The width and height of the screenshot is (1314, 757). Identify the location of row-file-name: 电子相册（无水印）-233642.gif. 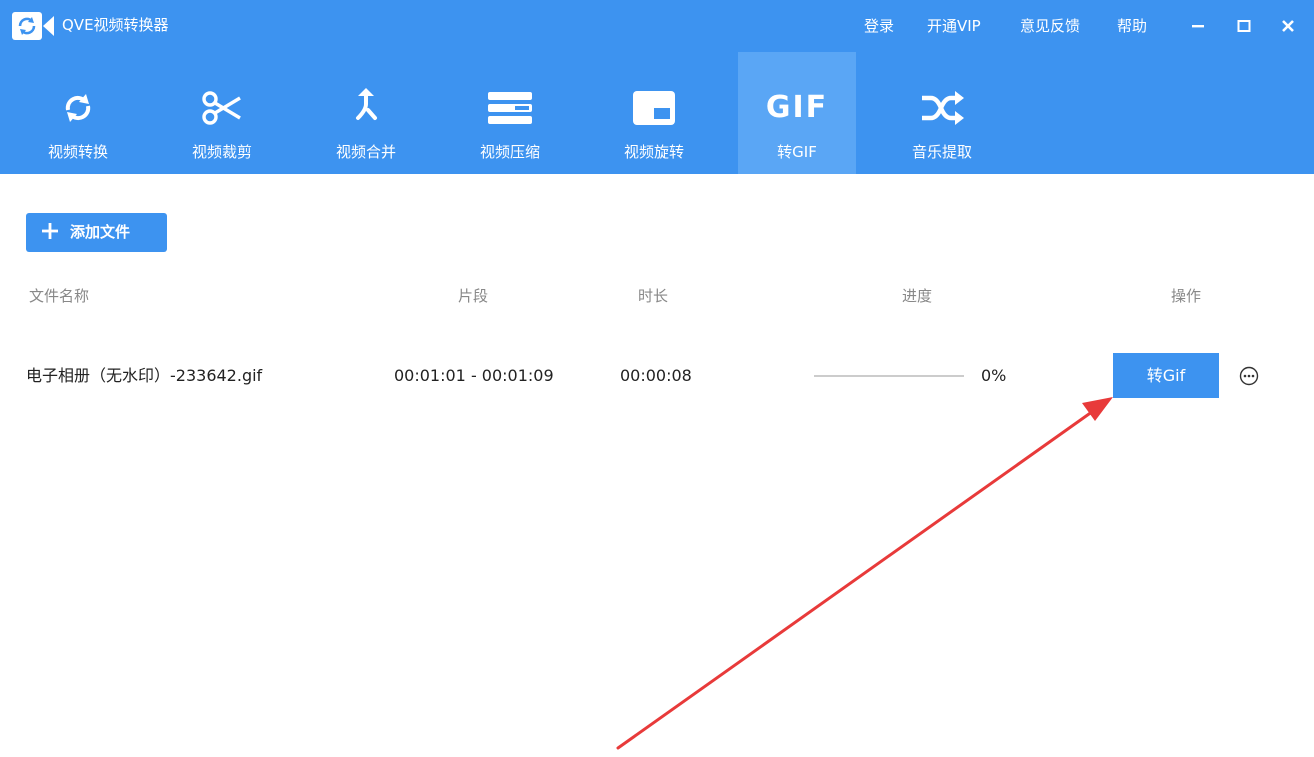
(144, 375).